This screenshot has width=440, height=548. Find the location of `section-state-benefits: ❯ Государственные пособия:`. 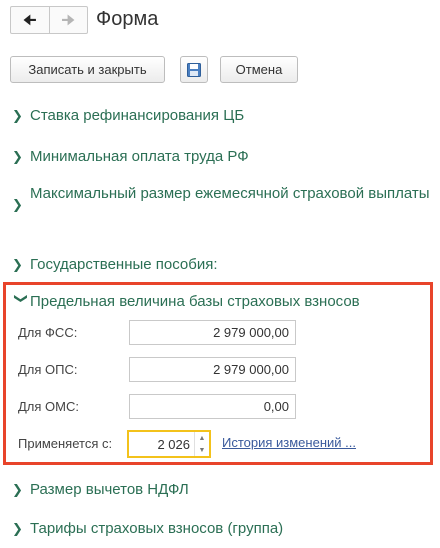

section-state-benefits: ❯ Государственные пособия: is located at coordinates (222, 265).